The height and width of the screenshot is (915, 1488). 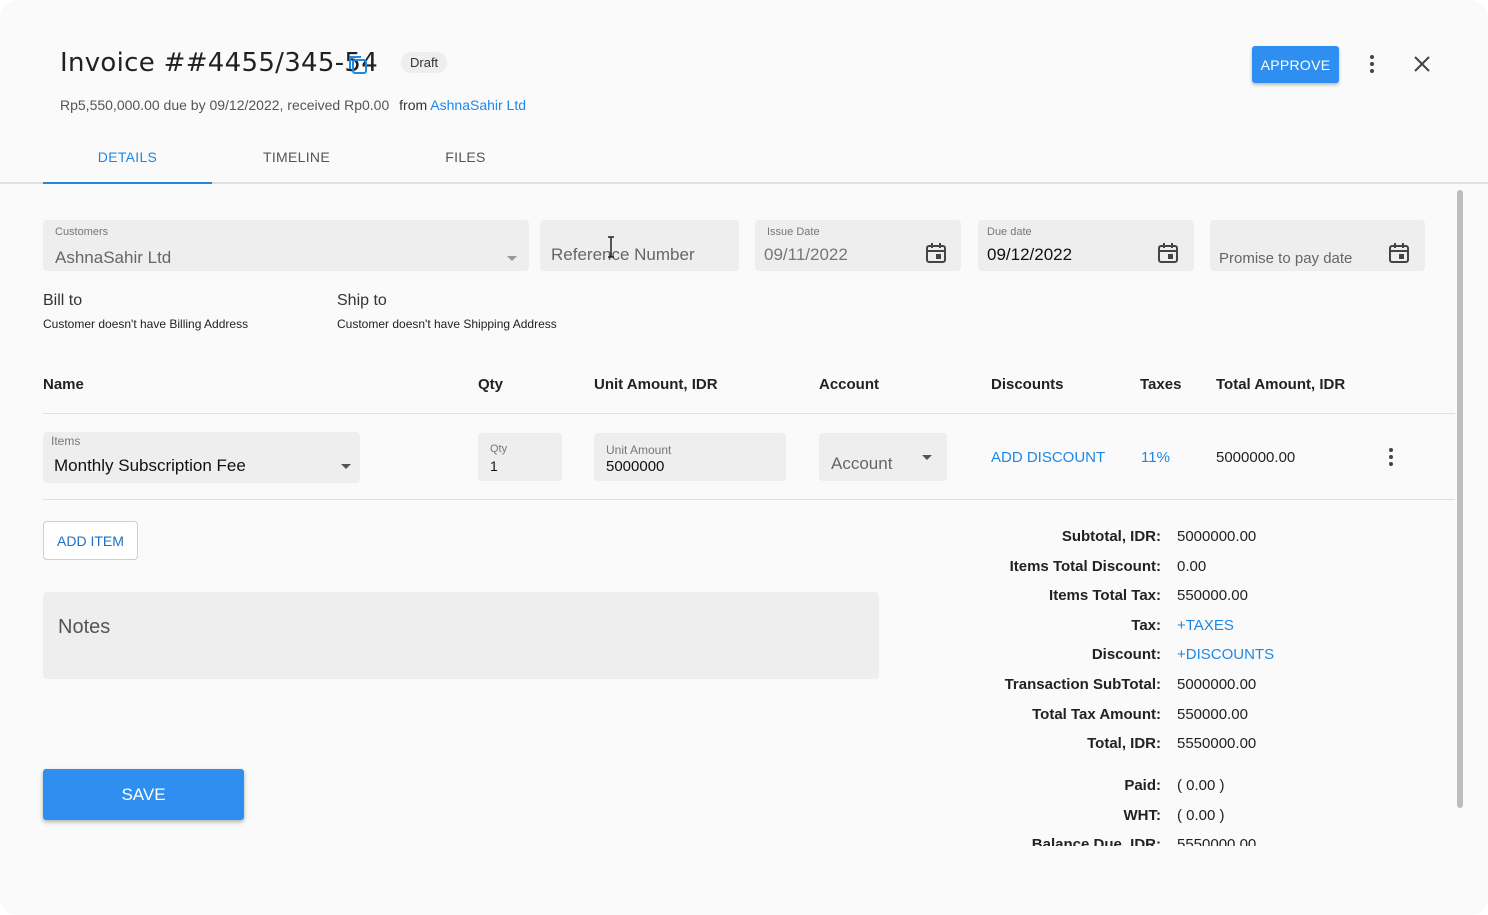 I want to click on add-discounts-link: +DISCOUNTS, so click(x=1225, y=654).